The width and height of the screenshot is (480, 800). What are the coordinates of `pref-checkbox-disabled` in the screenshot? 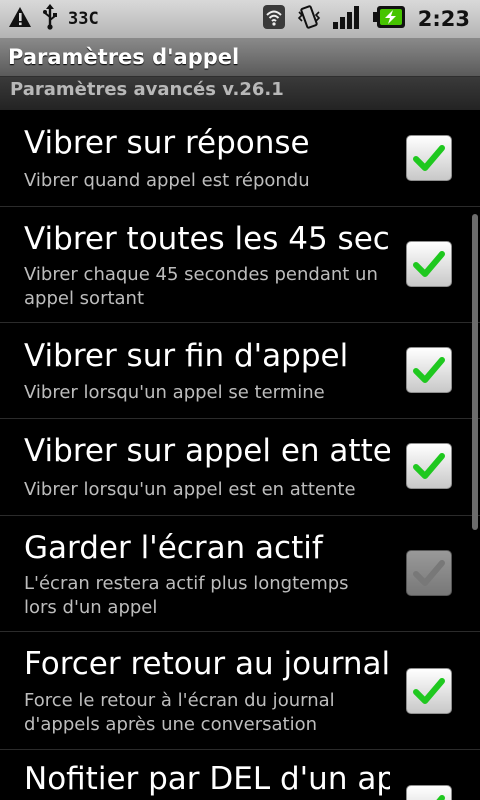 It's located at (429, 573).